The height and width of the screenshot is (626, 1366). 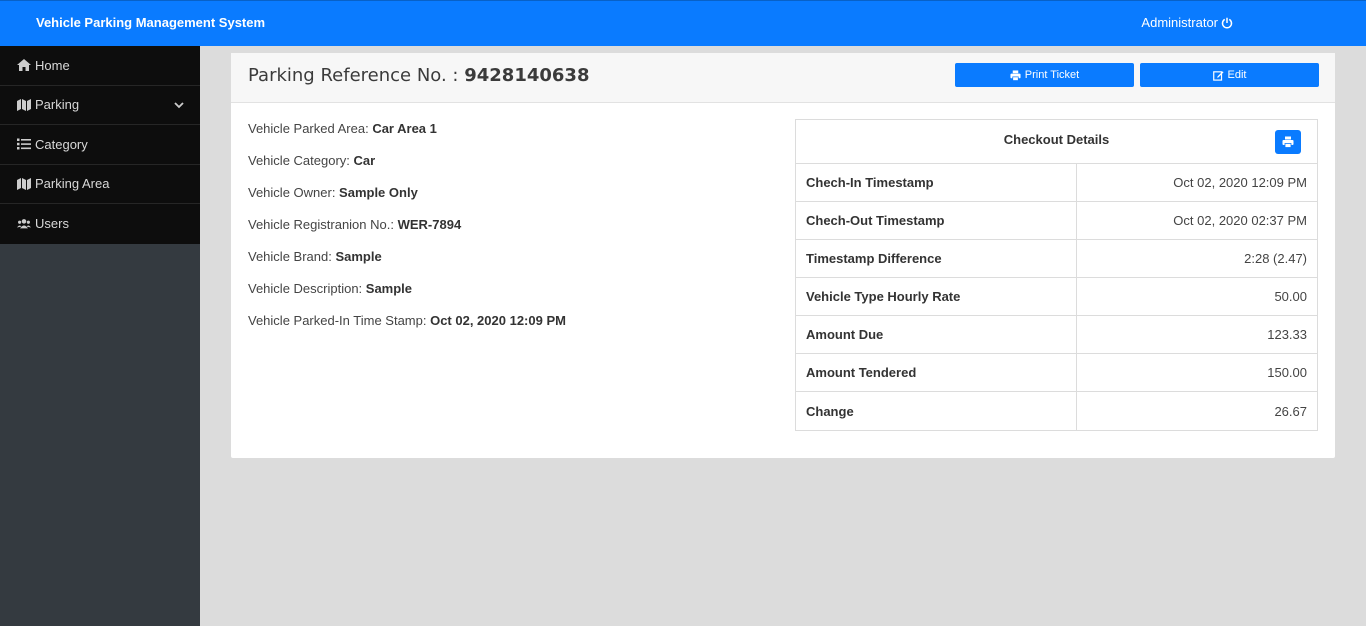 What do you see at coordinates (294, 192) in the screenshot?
I see `detail-label: Vehicle Owner:` at bounding box center [294, 192].